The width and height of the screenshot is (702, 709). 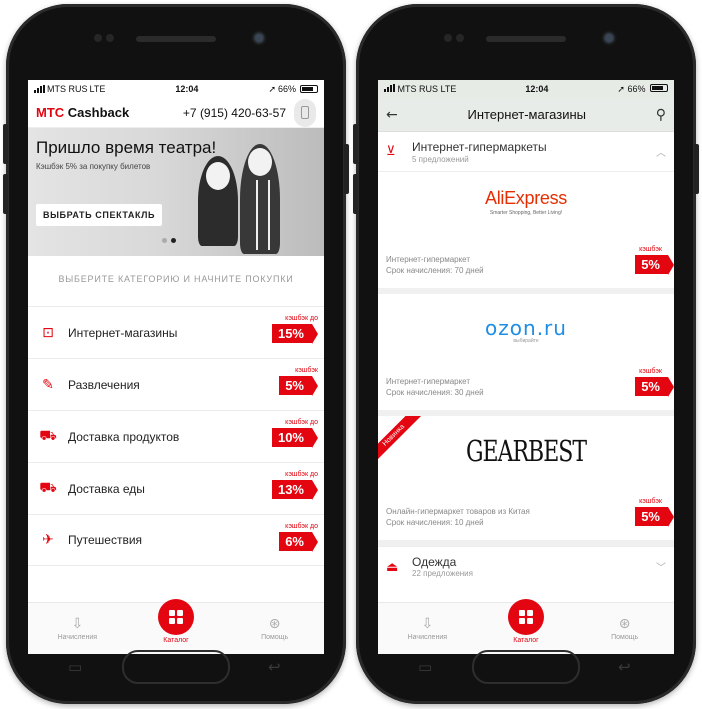 I want to click on logo-tagline: Smarter Shopping, Better Living!, so click(x=526, y=213).